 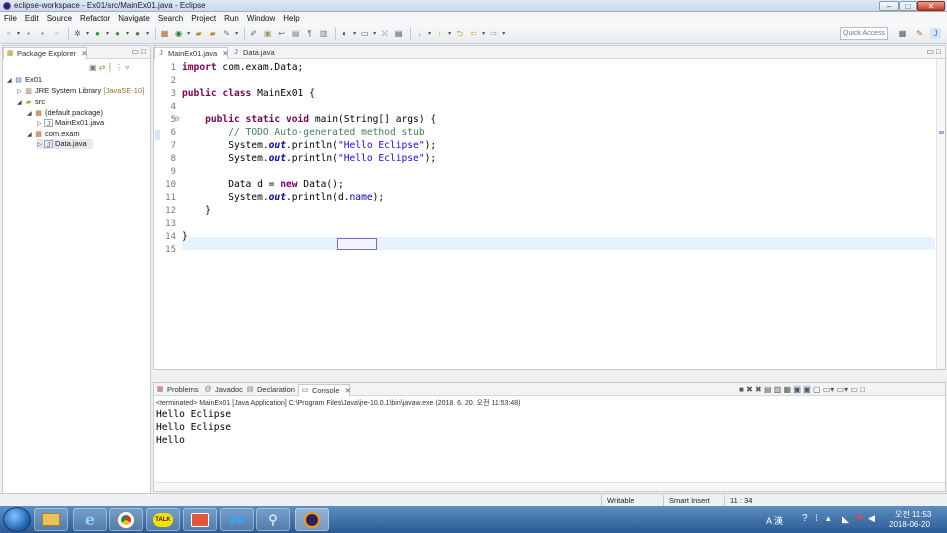 I want to click on help-icon: ?, so click(x=805, y=518).